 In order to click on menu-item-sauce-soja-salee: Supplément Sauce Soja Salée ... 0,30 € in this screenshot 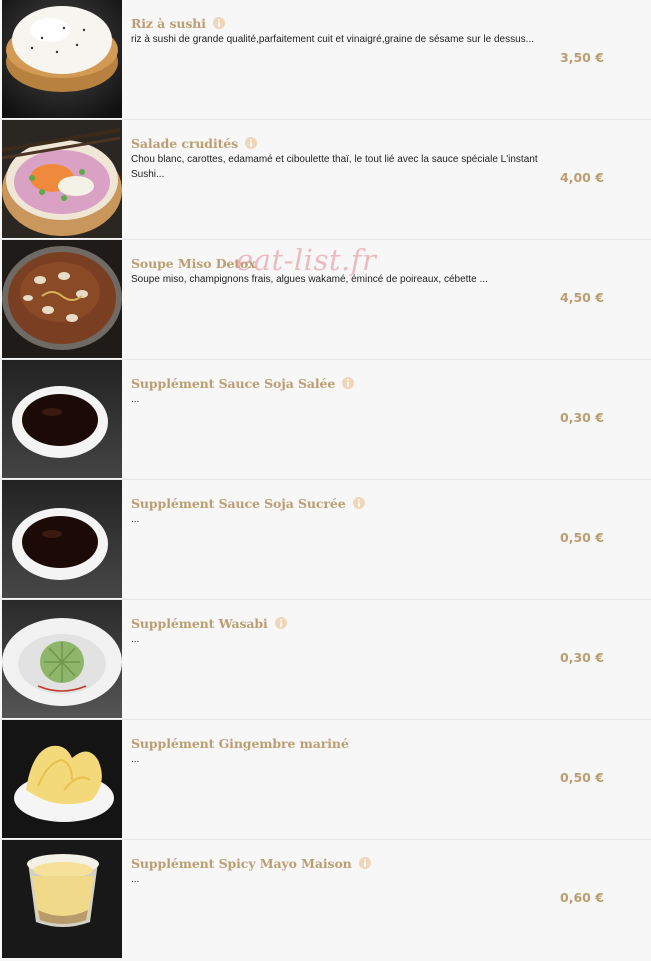, I will do `click(325, 420)`.